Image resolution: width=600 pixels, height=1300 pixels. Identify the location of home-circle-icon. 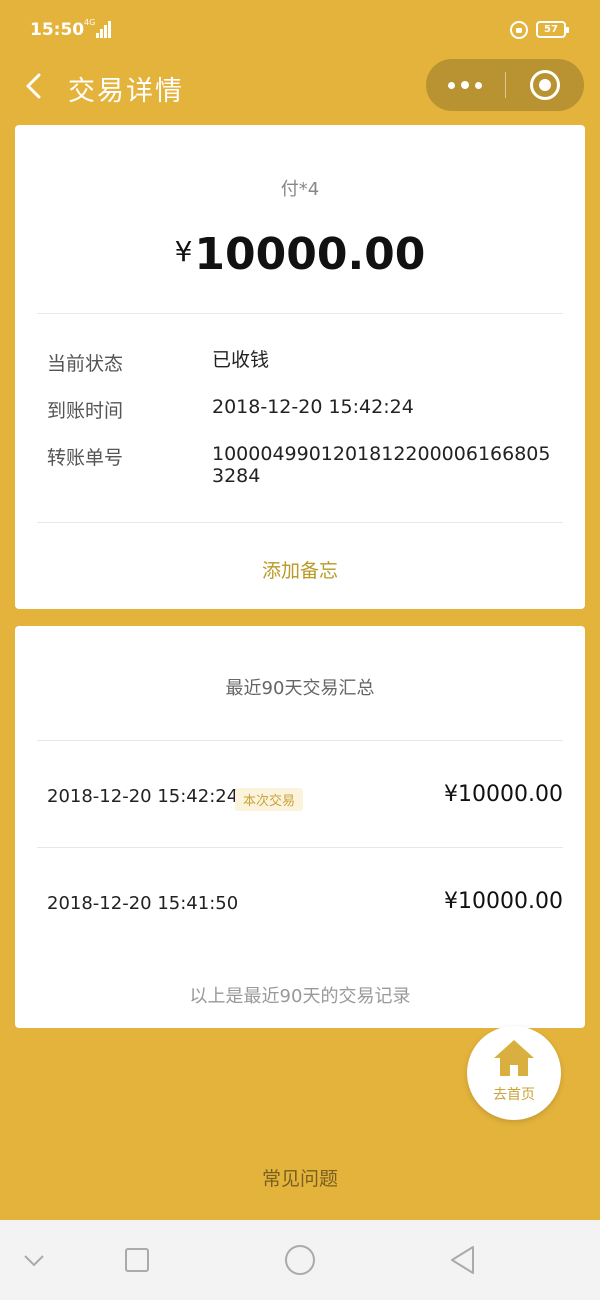
(300, 1260).